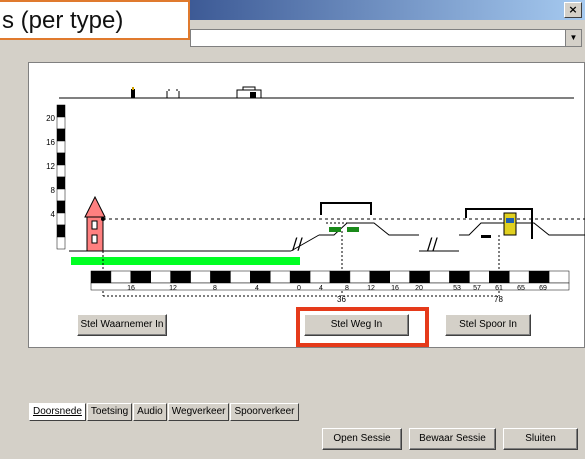  Describe the element at coordinates (521, 288) in the screenshot. I see `ruler-tick-label: 65` at that location.